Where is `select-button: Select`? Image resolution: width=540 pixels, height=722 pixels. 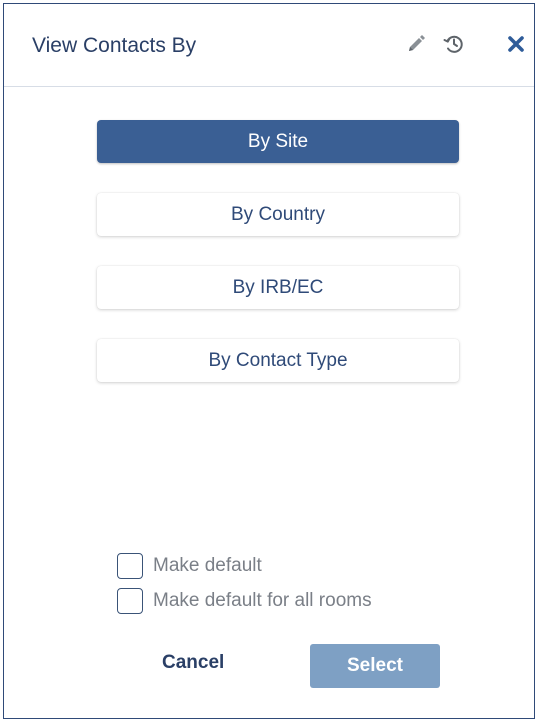 select-button: Select is located at coordinates (375, 666).